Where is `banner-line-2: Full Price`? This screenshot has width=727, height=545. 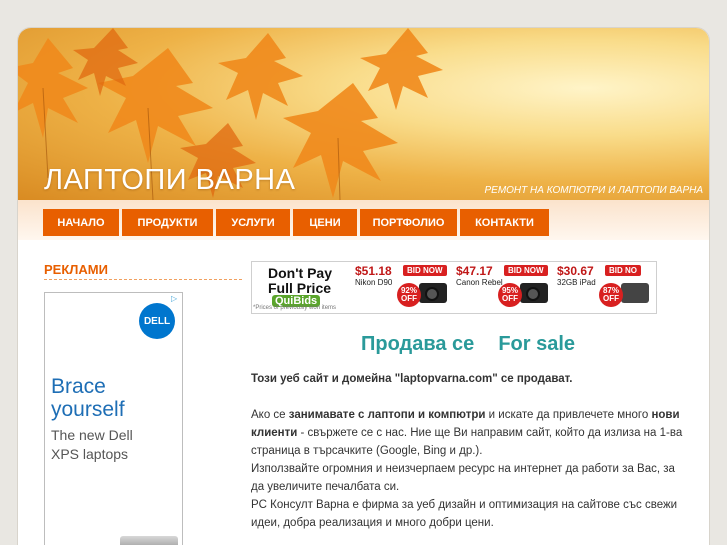 banner-line-2: Full Price is located at coordinates (300, 288).